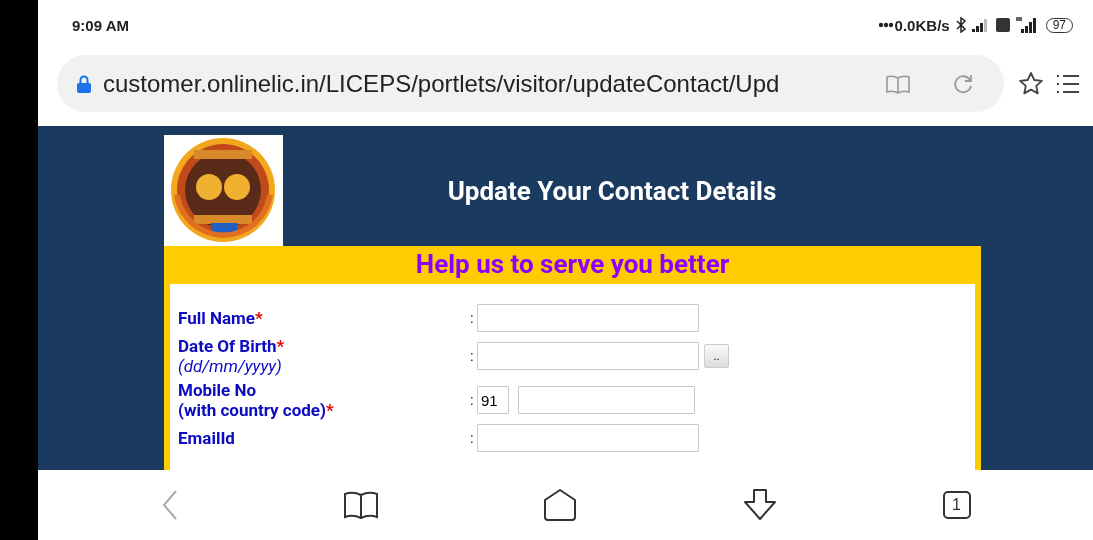  Describe the element at coordinates (559, 505) in the screenshot. I see `home-icon` at that location.